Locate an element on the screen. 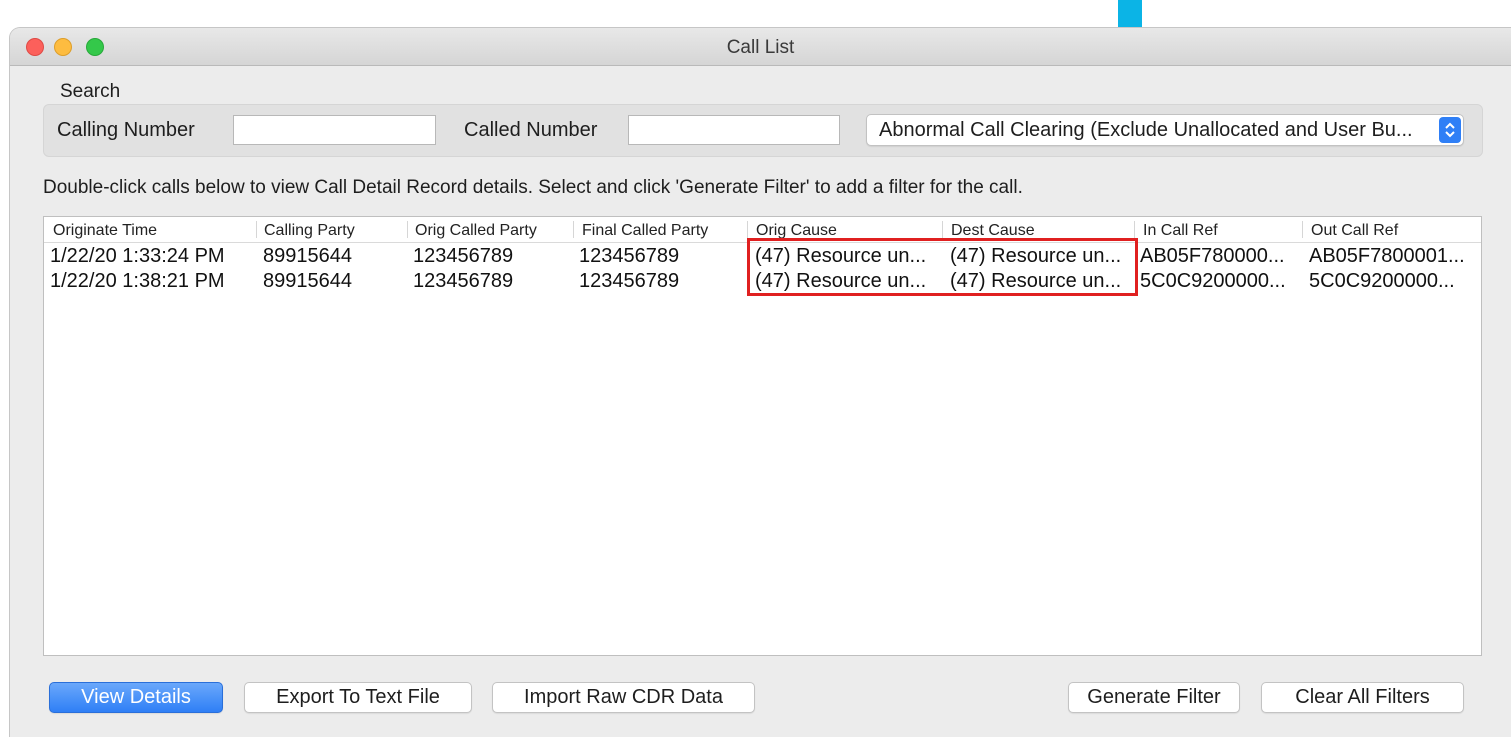  cell-originate-time: 1/22/20 1:33:24 PM is located at coordinates (137, 256).